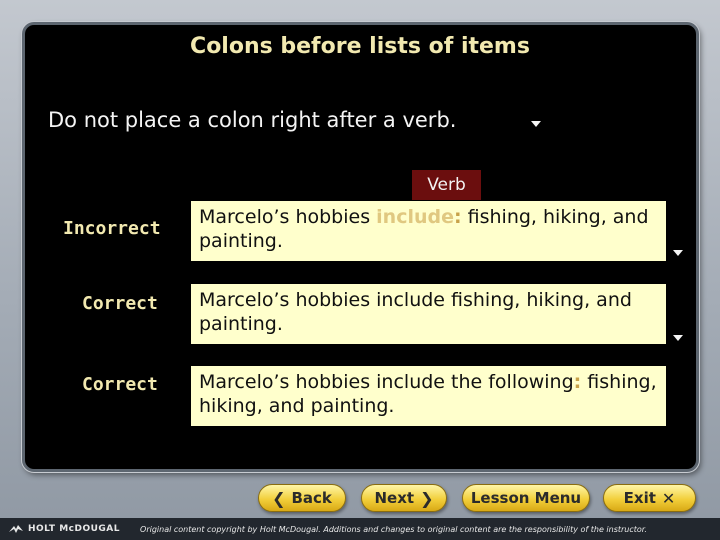 This screenshot has width=720, height=540. What do you see at coordinates (74, 529) in the screenshot?
I see `footer-brand: HOLT McDOUGAL` at bounding box center [74, 529].